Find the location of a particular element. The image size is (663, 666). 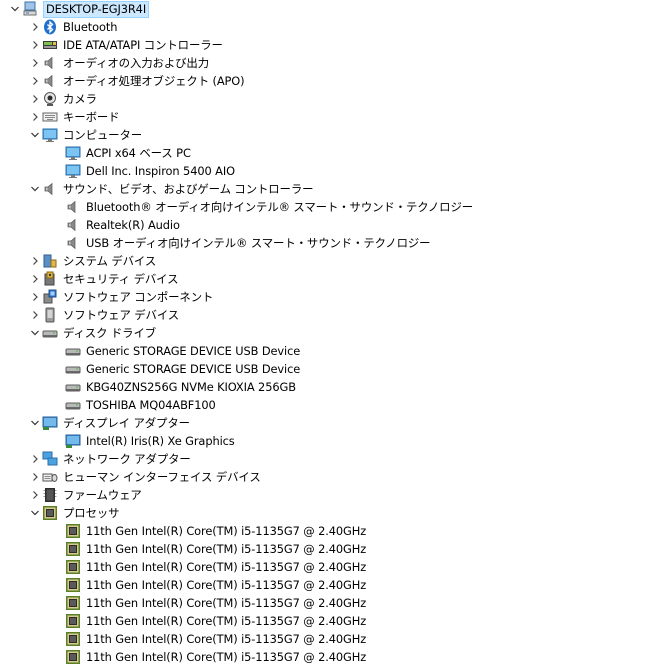

tree-category-2: オーディオの入力および出力 is located at coordinates (118, 63).